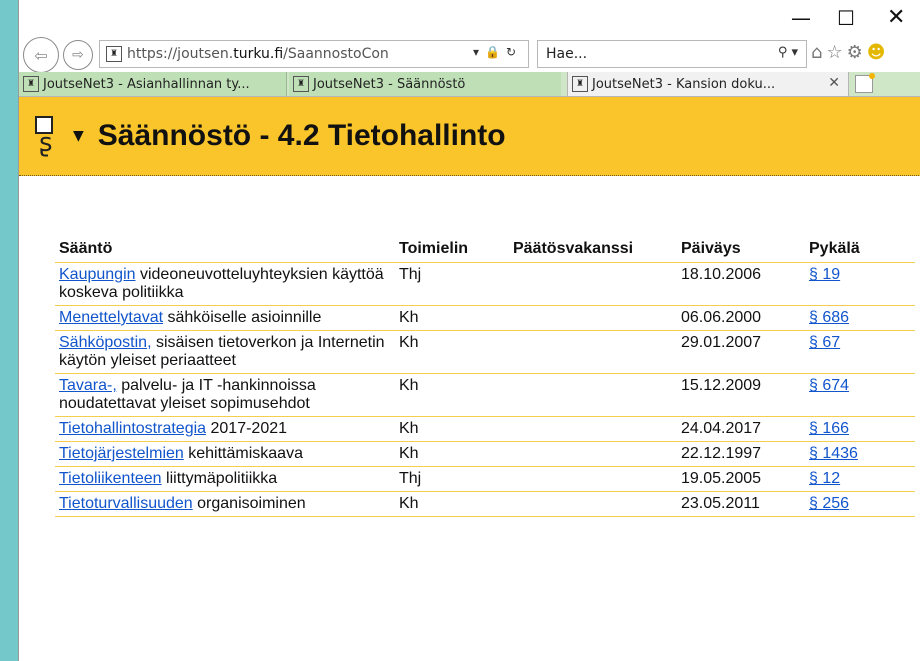 The height and width of the screenshot is (661, 920). Describe the element at coordinates (836, 52) in the screenshot. I see `favorites-star-icon: ☆` at that location.